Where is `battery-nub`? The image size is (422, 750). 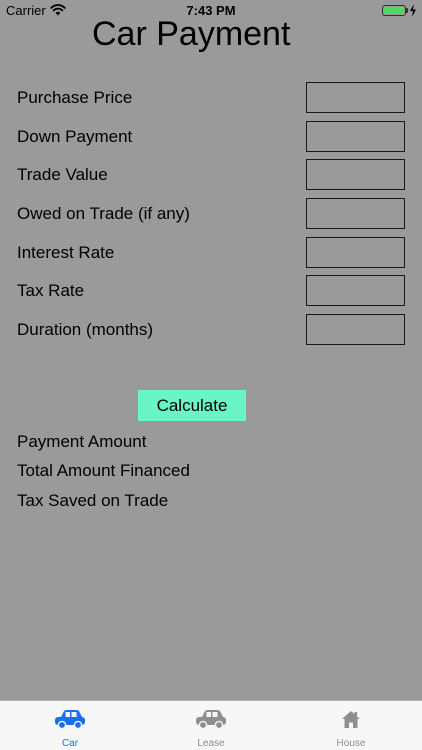
battery-nub is located at coordinates (407, 10).